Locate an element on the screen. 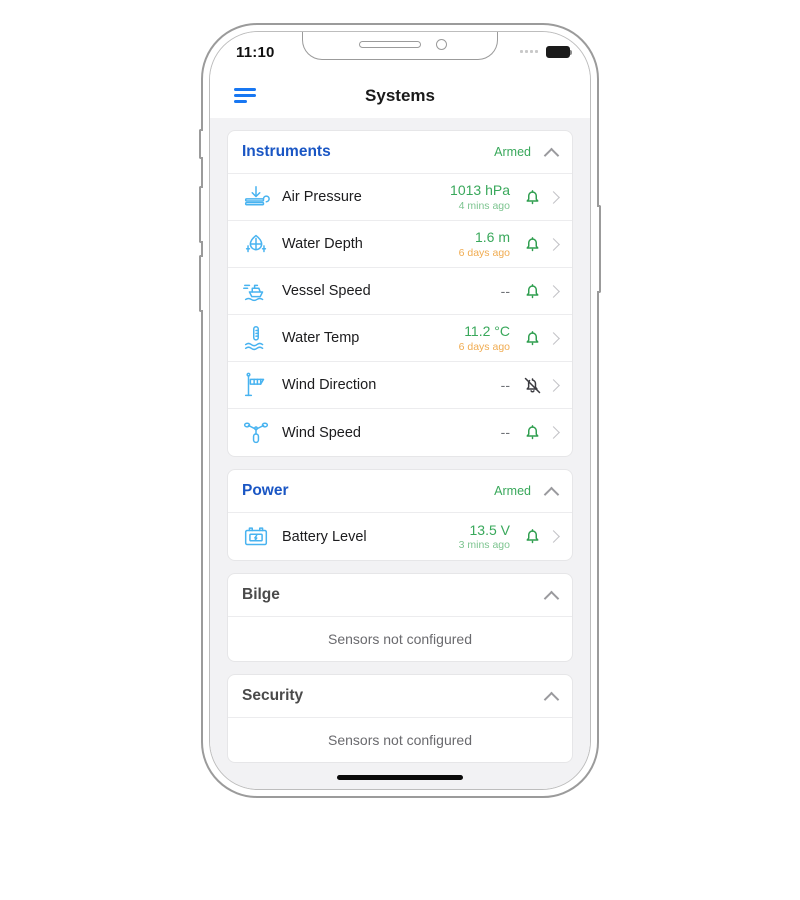 The height and width of the screenshot is (900, 800). sensor-value: 13.5 V is located at coordinates (489, 529).